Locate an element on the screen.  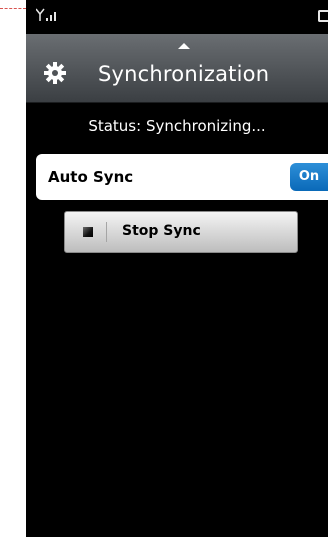
status-bar is located at coordinates (177, 17).